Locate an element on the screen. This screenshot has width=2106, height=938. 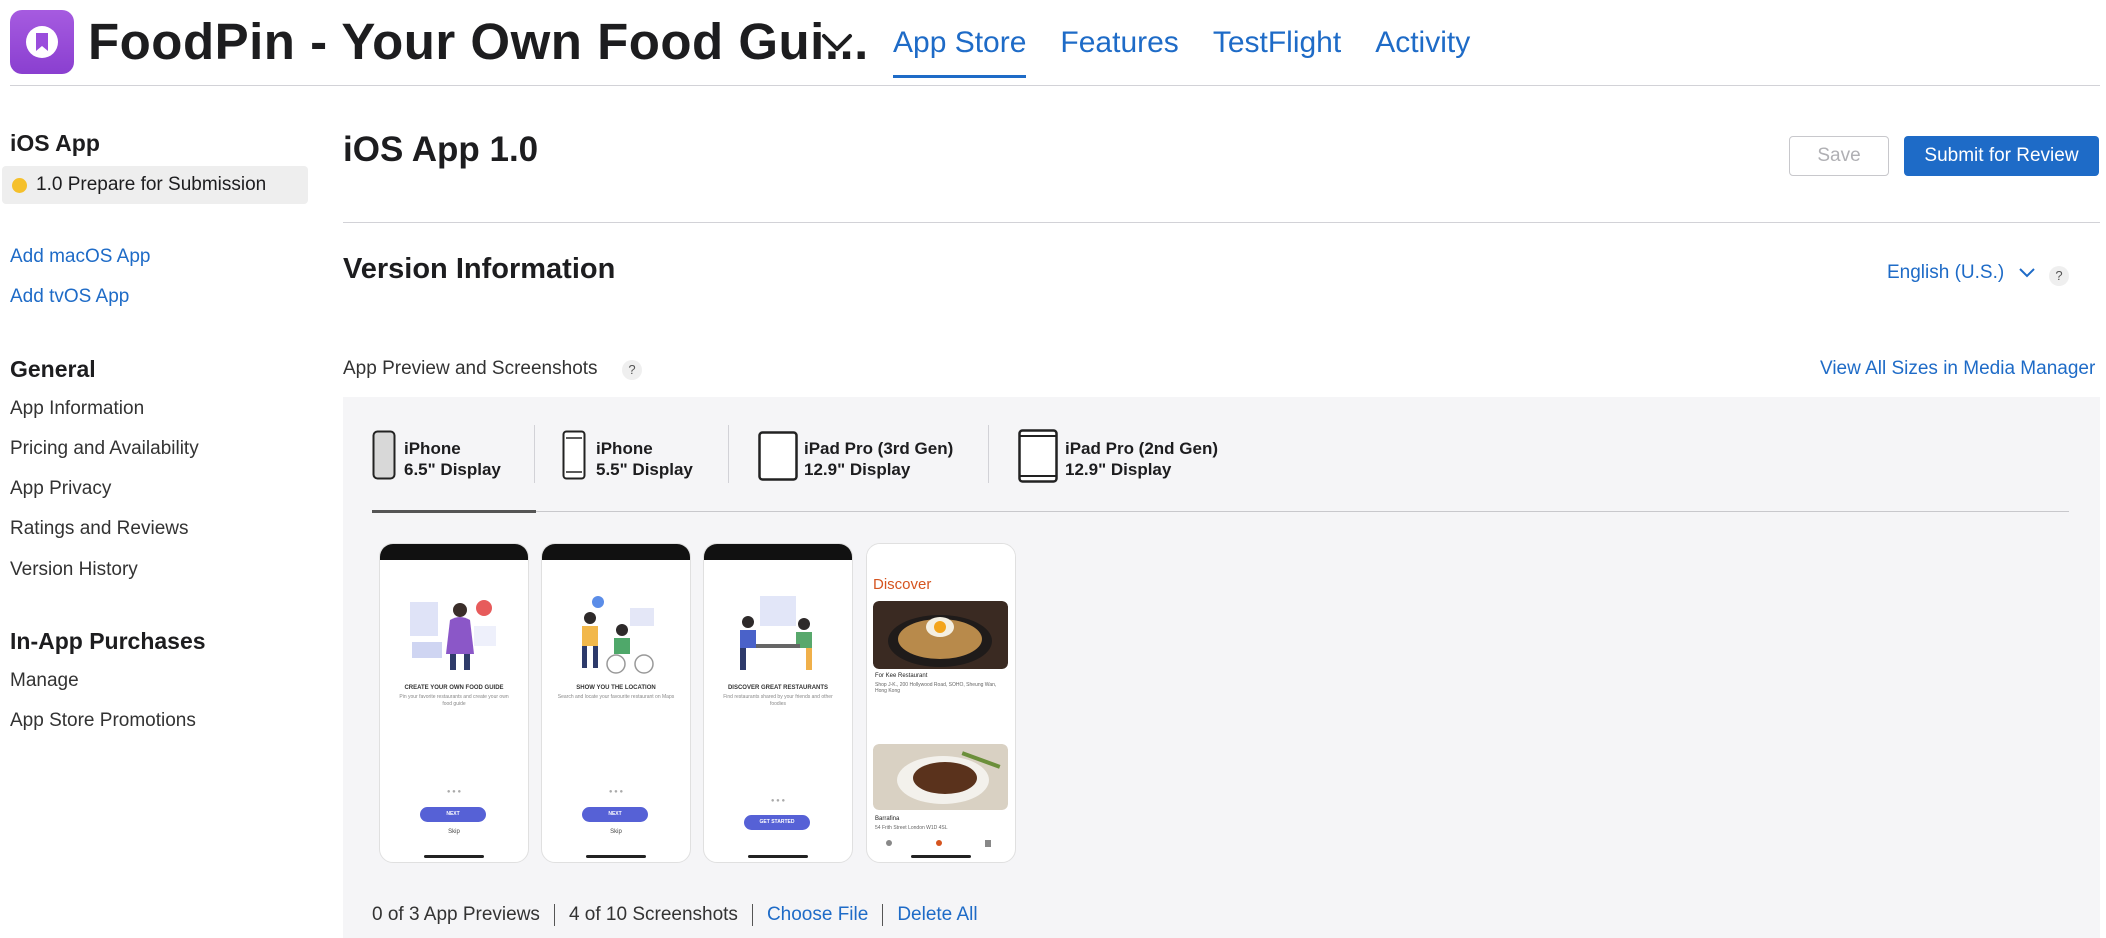
tab-app-store: App Store is located at coordinates (960, 50).